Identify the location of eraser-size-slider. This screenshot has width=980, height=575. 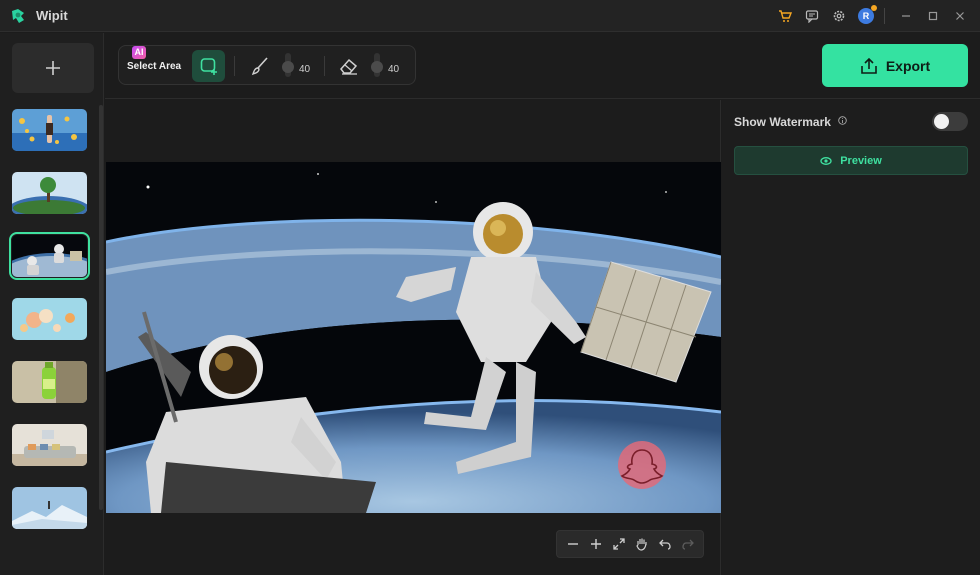
(377, 65).